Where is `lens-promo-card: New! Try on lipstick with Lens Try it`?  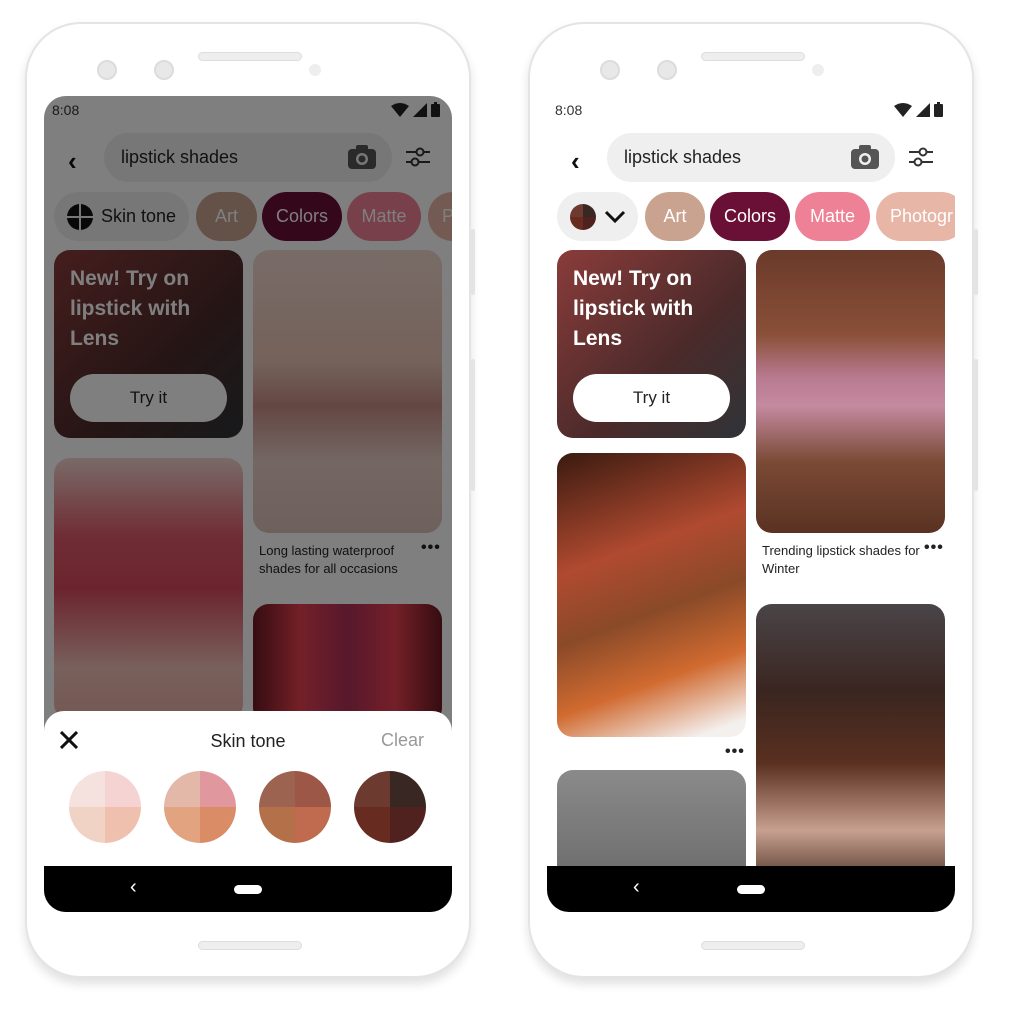 lens-promo-card: New! Try on lipstick with Lens Try it is located at coordinates (651, 344).